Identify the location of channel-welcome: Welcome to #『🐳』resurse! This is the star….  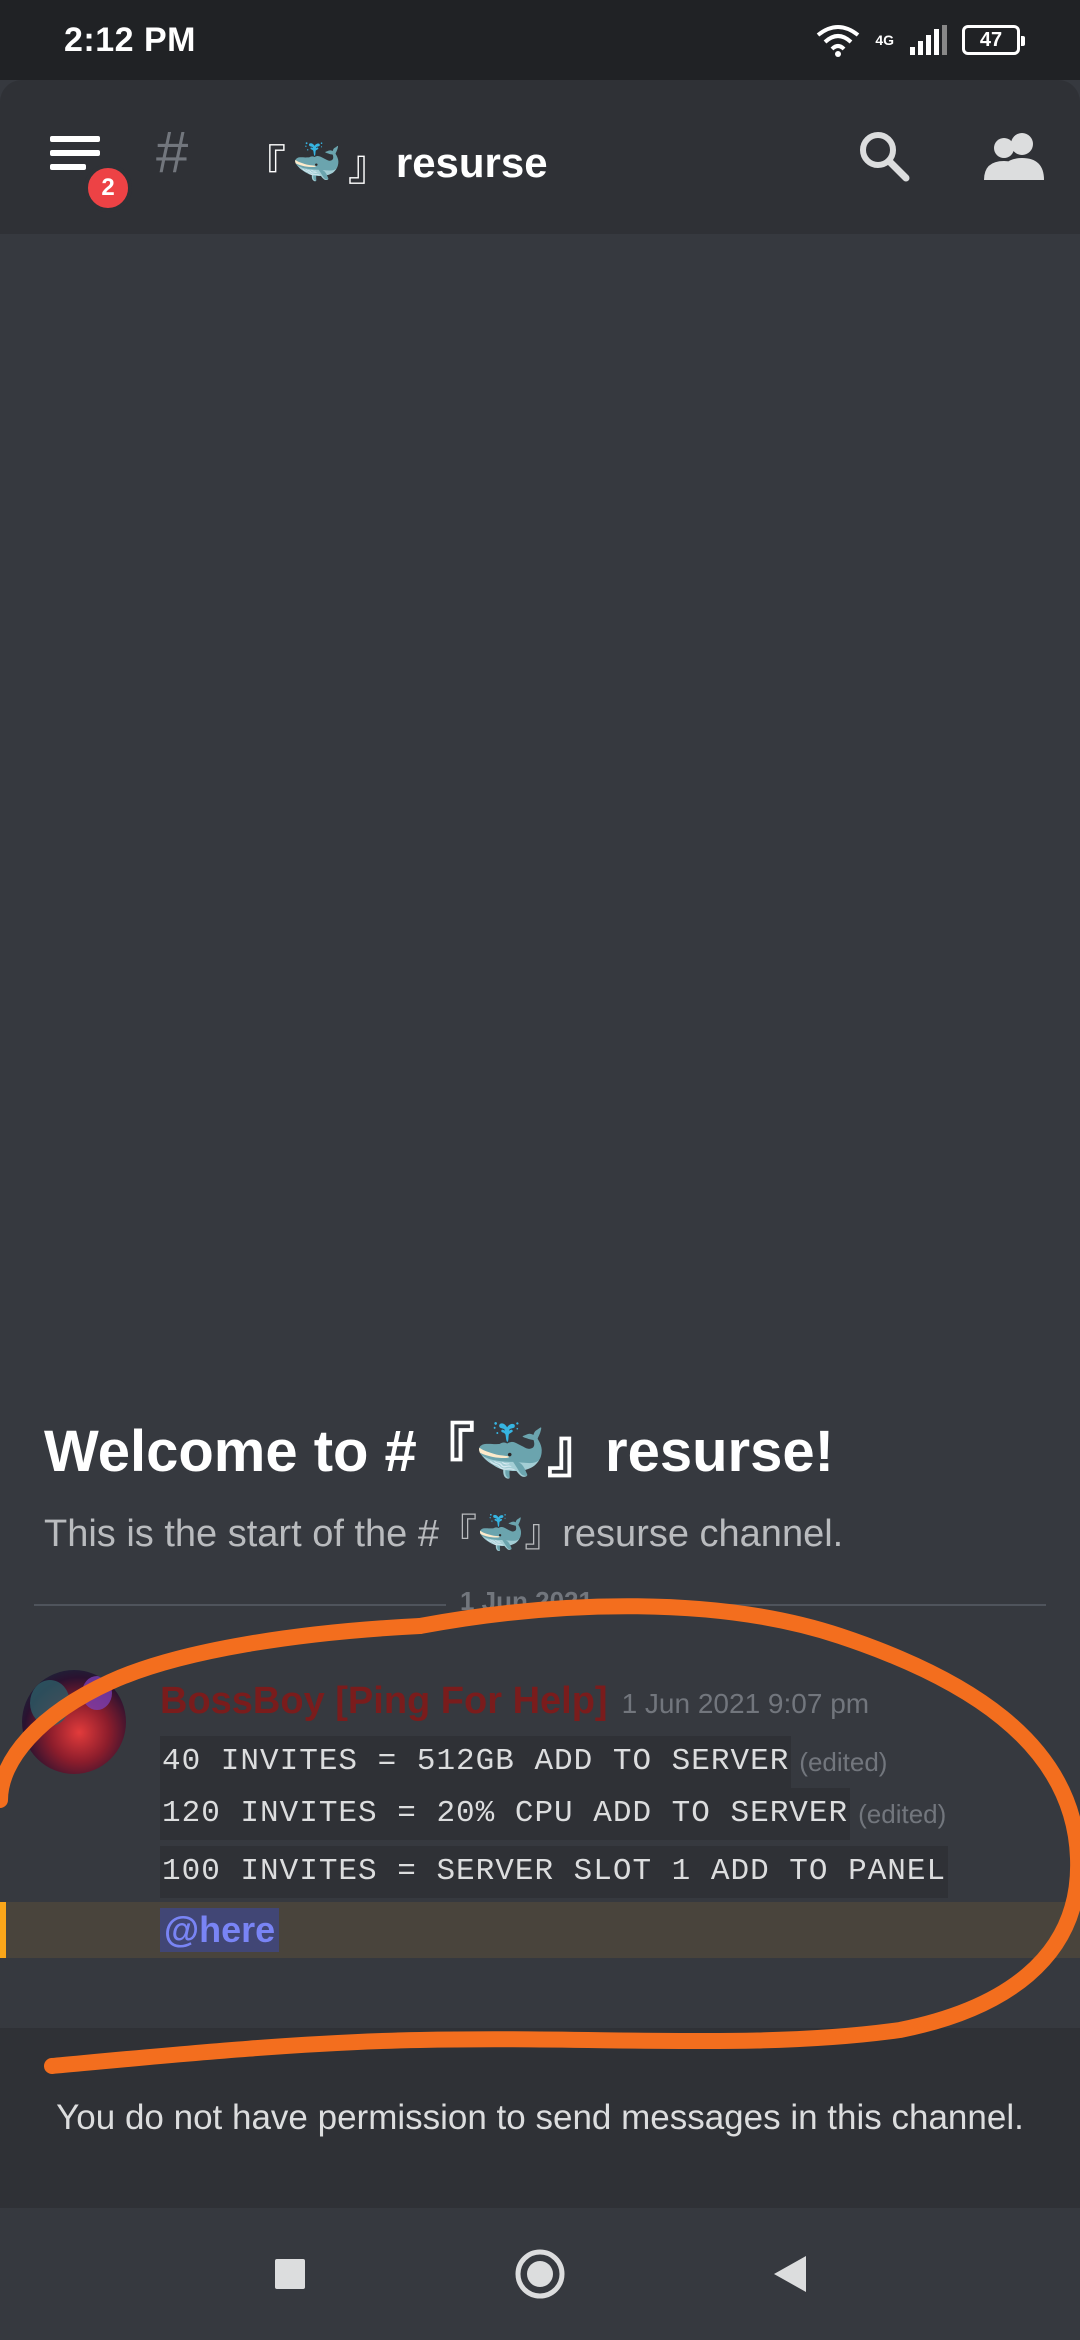
(547, 1488).